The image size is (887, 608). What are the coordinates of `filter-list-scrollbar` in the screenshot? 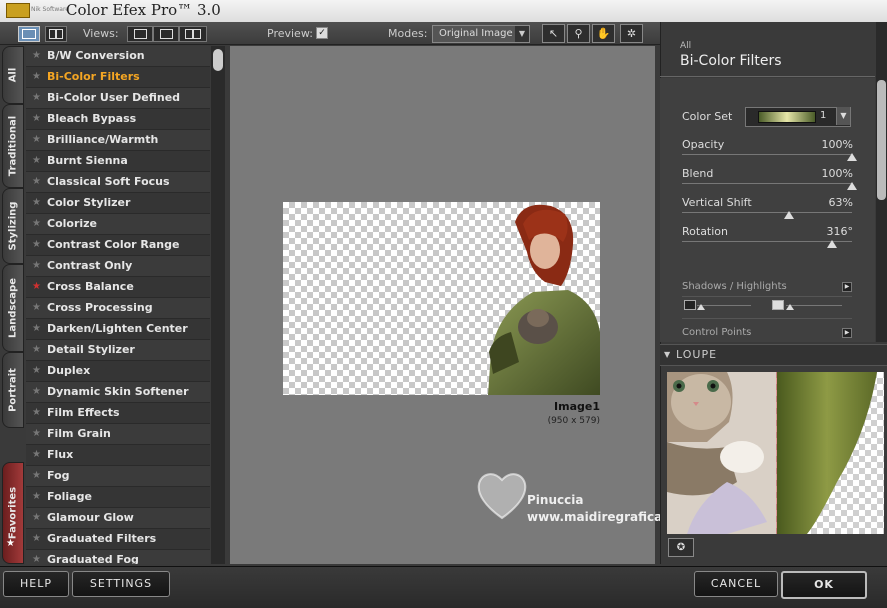 It's located at (218, 305).